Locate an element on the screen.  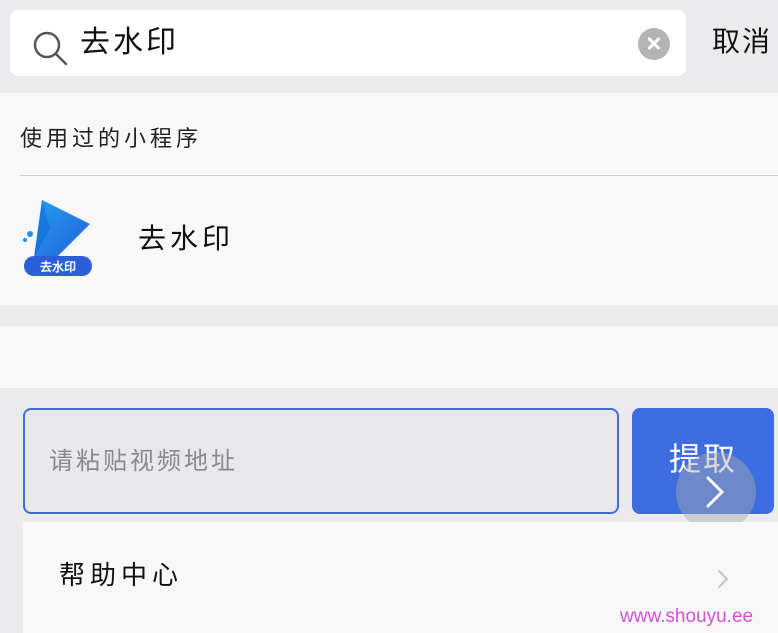
app-logo-play-icon: 去水印 is located at coordinates (57, 238).